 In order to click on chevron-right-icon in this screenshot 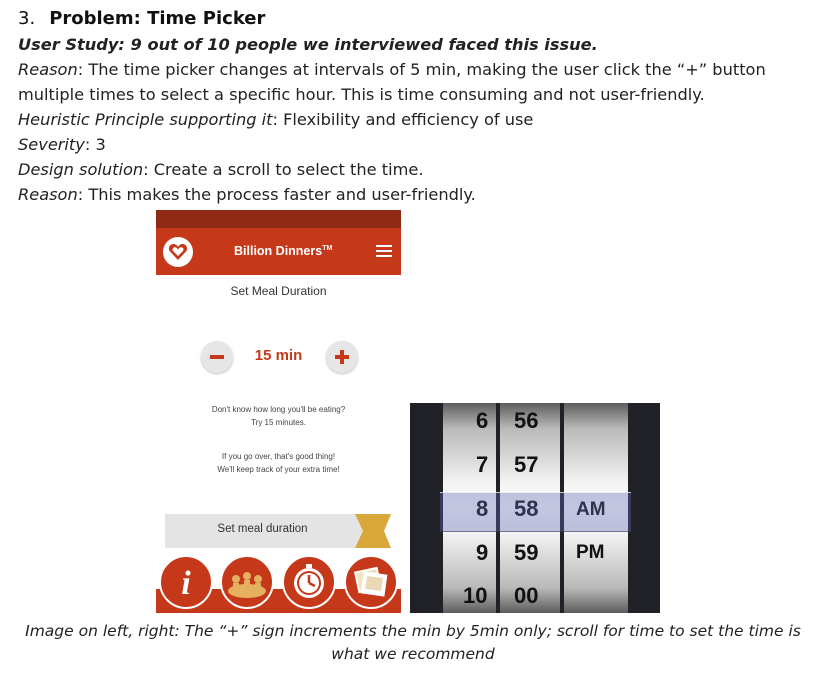, I will do `click(373, 531)`.